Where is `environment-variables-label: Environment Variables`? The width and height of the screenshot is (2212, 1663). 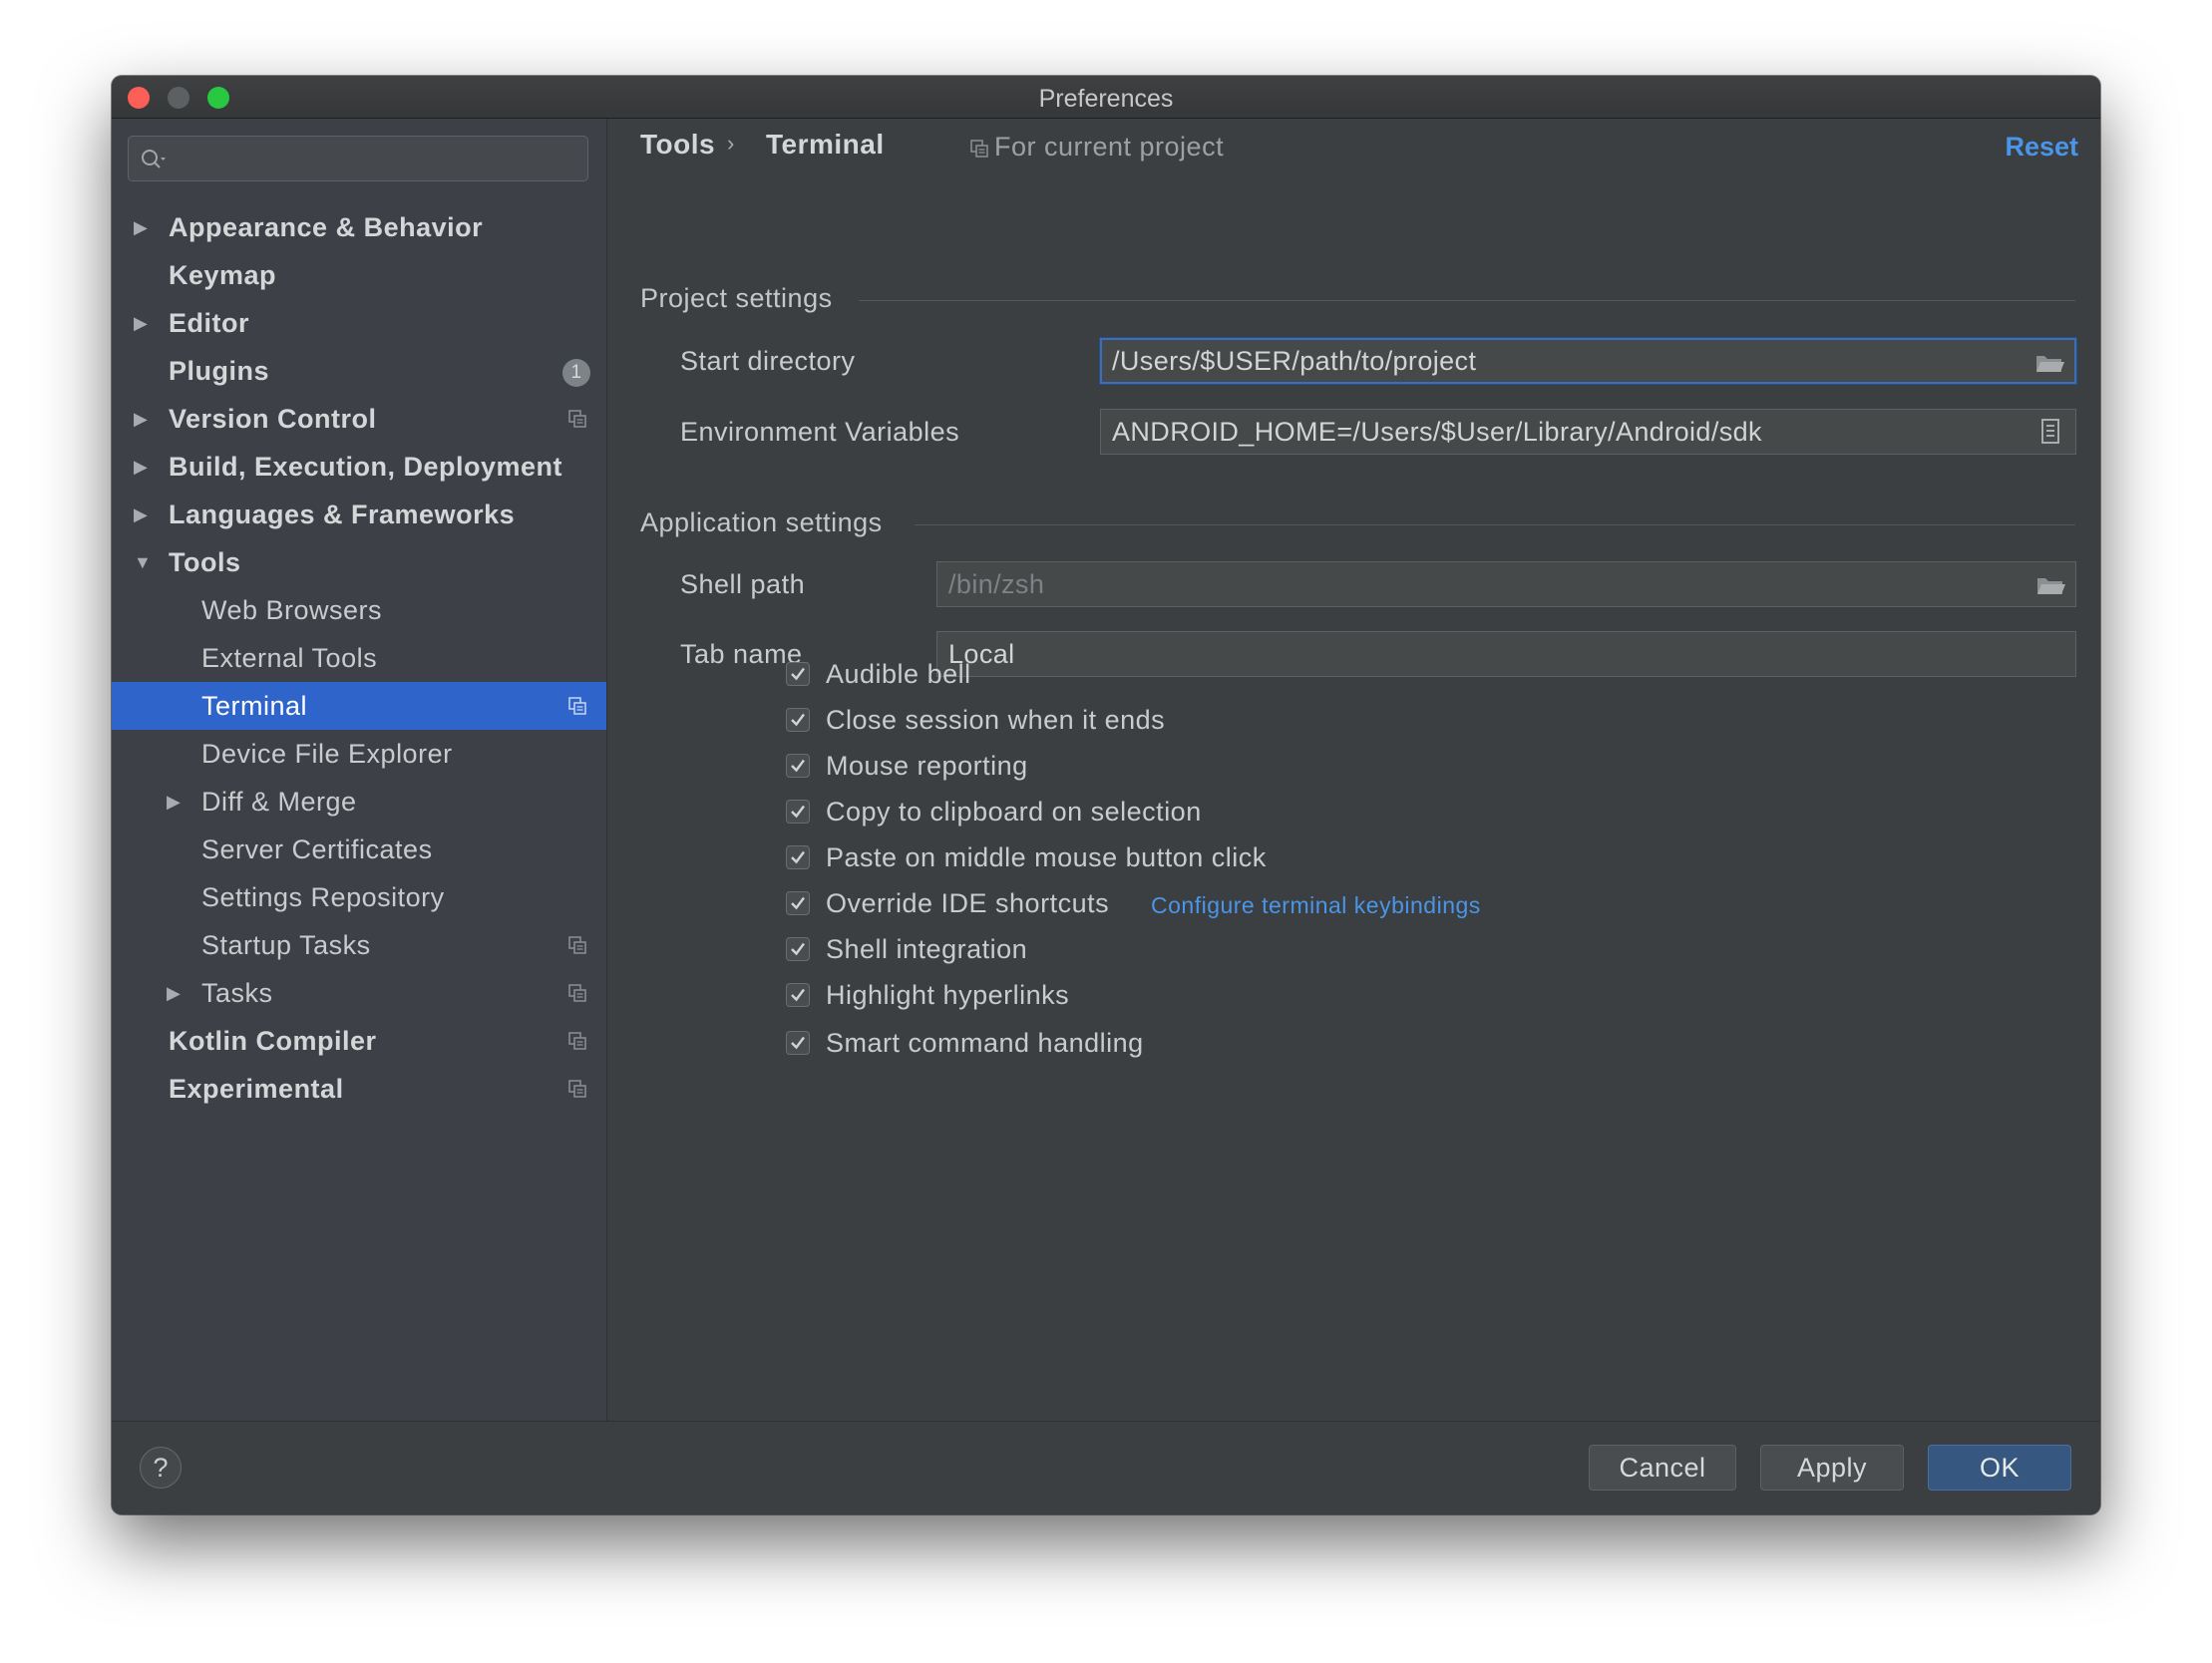
environment-variables-label: Environment Variables is located at coordinates (820, 432).